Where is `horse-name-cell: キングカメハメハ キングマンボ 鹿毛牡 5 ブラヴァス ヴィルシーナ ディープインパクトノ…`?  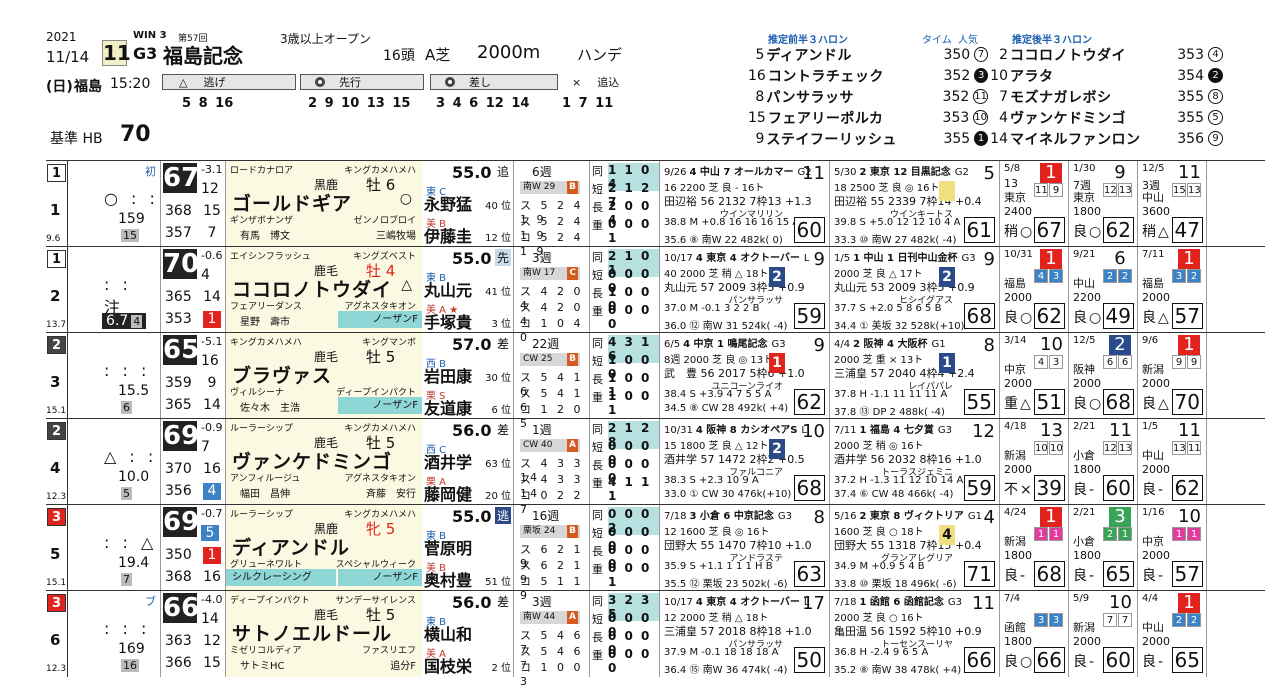
horse-name-cell: キングカメハメハ キングマンボ 鹿毛牡 5 ブラヴァス ヴィルシーナ ディープインパクトノ… is located at coordinates (324, 376).